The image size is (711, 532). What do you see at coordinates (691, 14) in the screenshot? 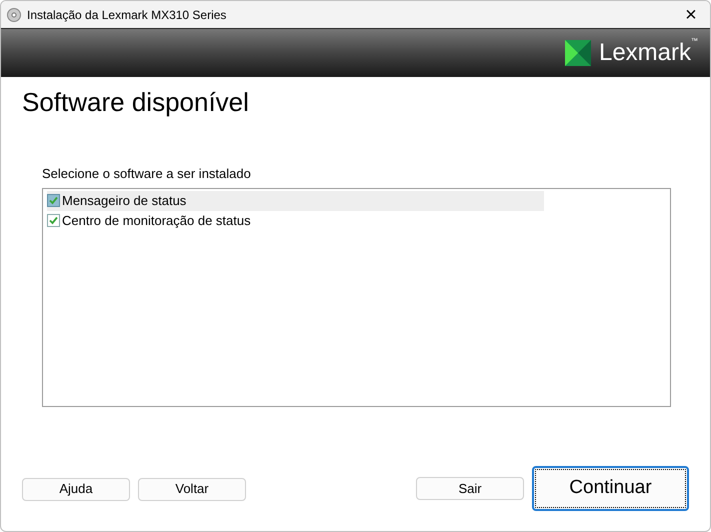
I see `close-button: ×` at bounding box center [691, 14].